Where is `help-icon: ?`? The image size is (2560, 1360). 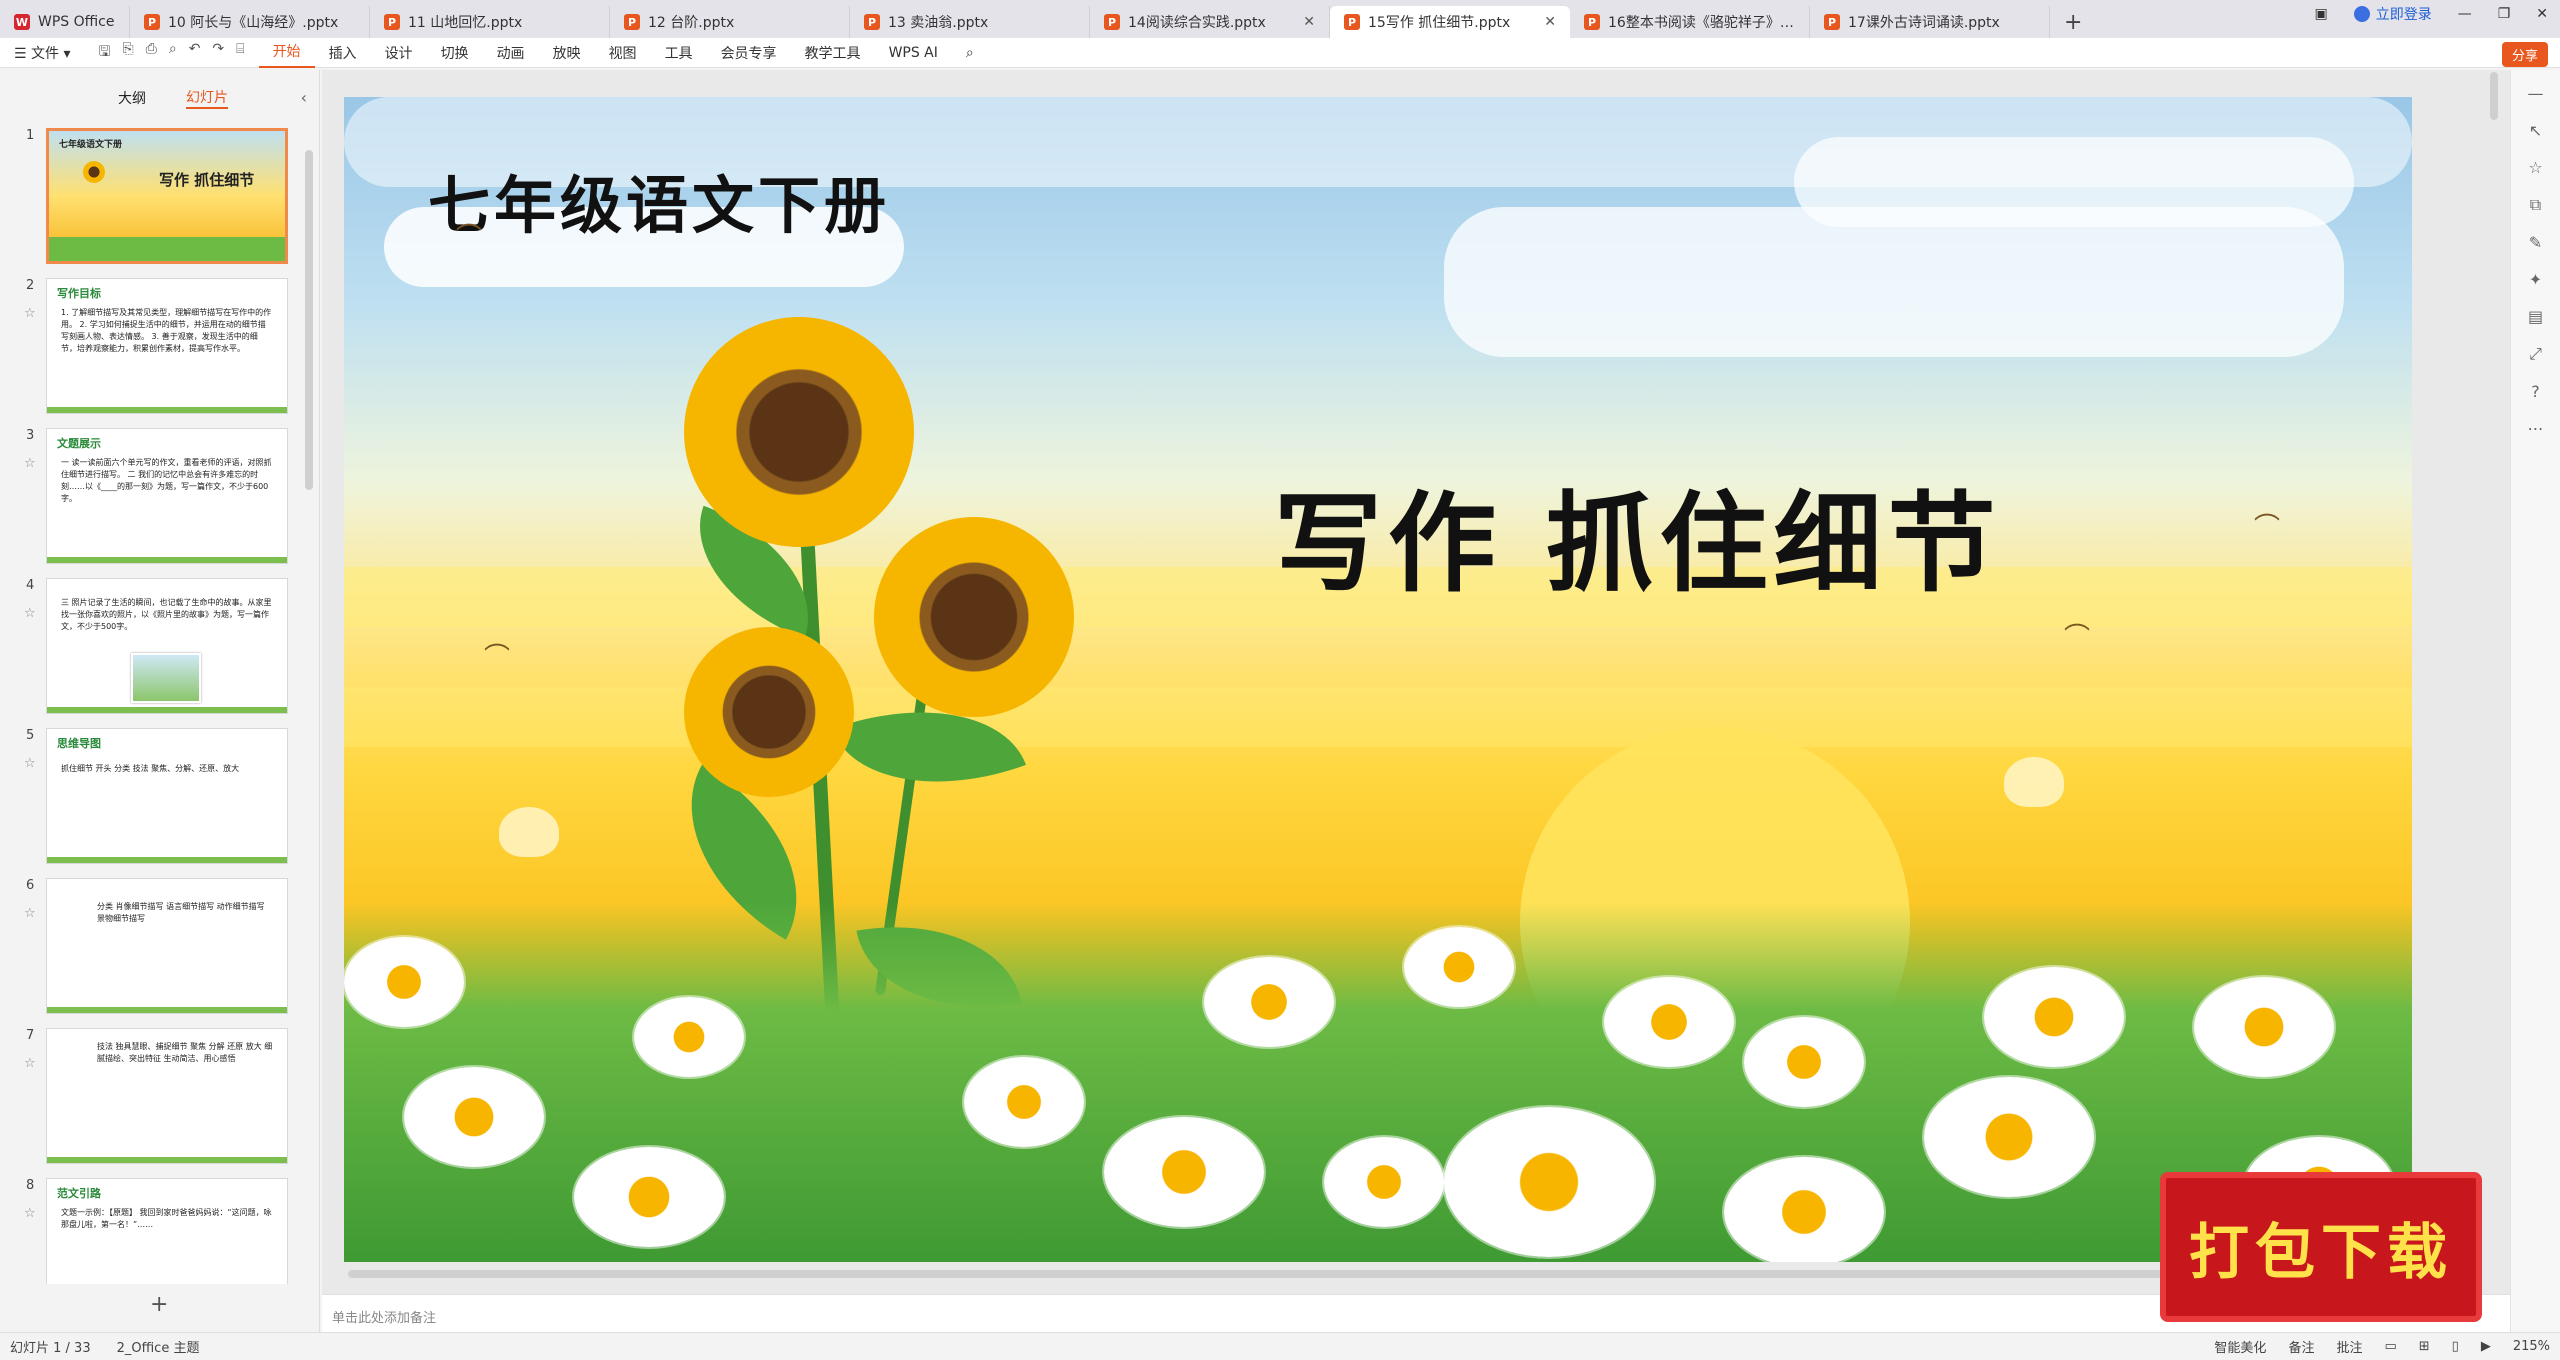
help-icon: ? is located at coordinates (2535, 391).